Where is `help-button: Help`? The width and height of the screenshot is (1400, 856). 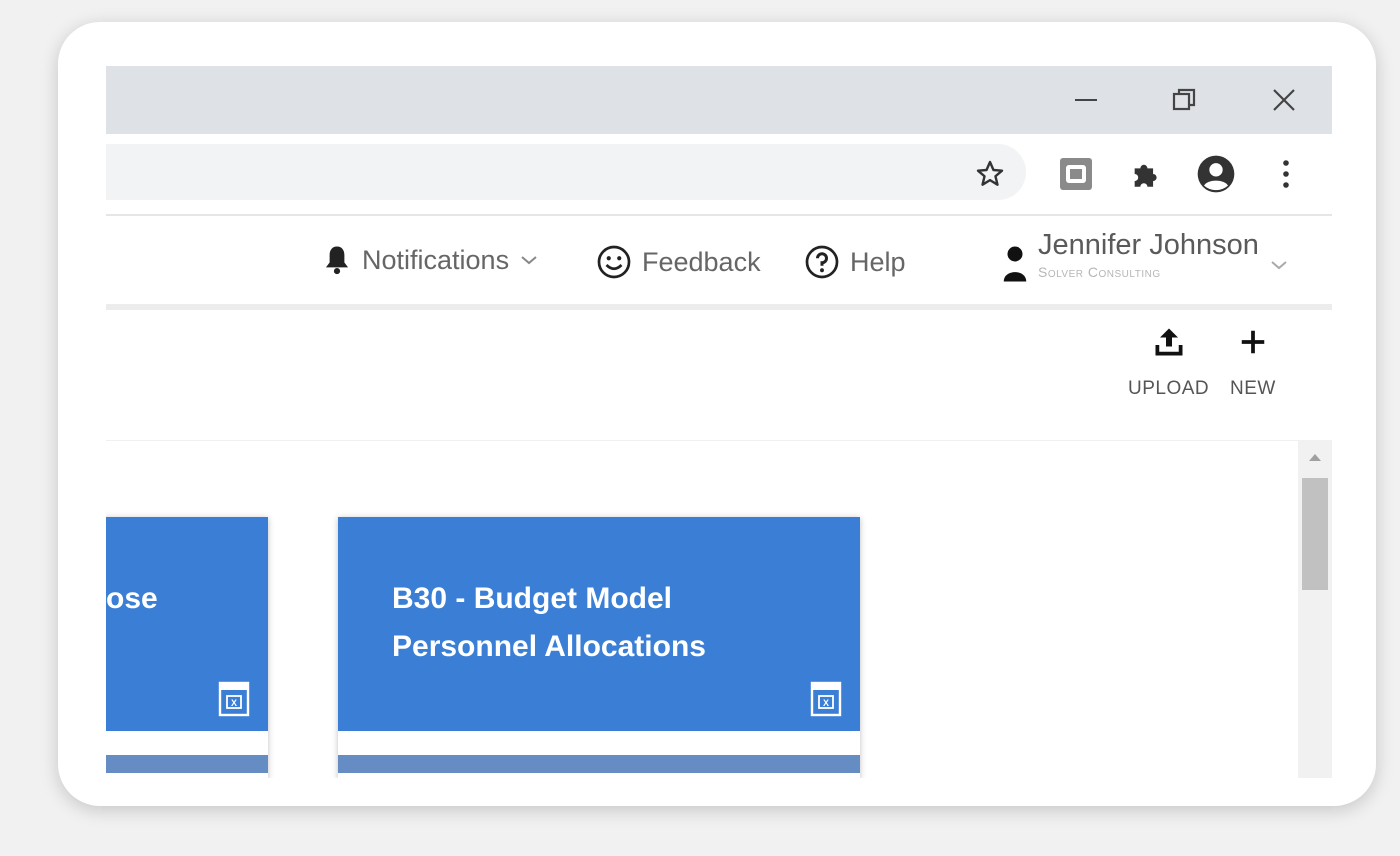 help-button: Help is located at coordinates (855, 262).